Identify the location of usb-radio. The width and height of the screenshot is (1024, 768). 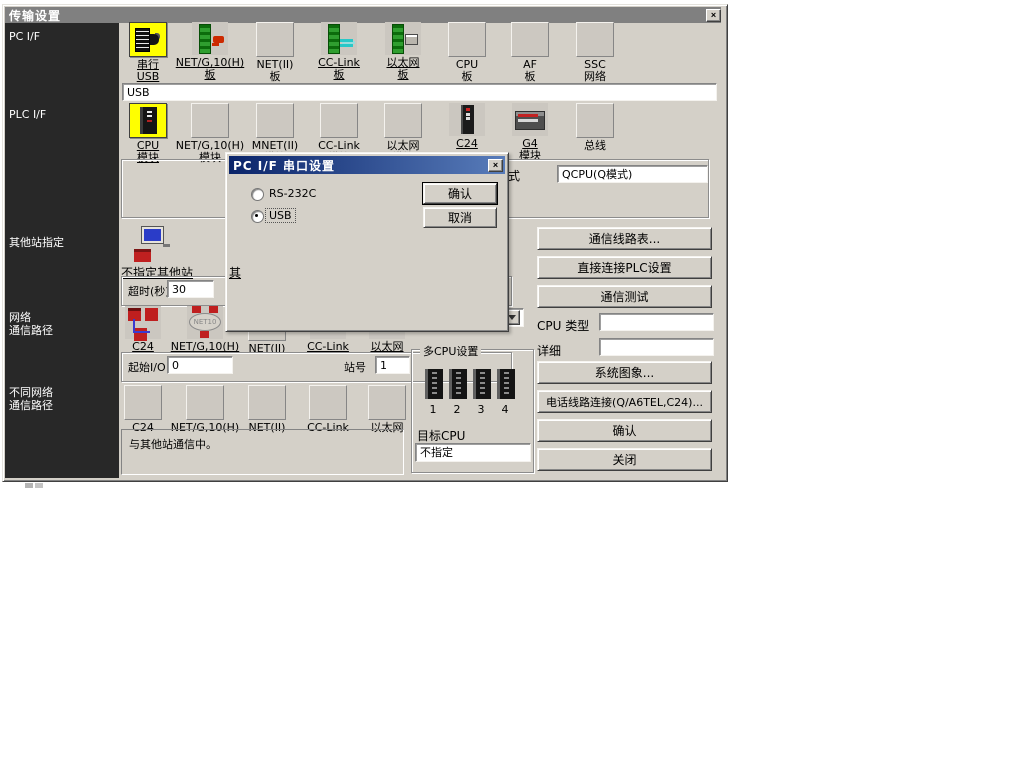
(257, 216).